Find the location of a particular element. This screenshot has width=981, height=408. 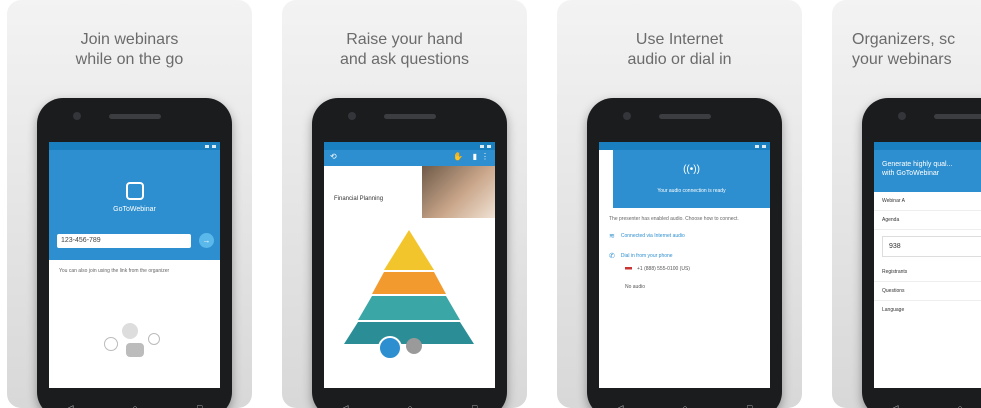

internet-audio-label: Connected via Internet audio is located at coordinates (652, 236).